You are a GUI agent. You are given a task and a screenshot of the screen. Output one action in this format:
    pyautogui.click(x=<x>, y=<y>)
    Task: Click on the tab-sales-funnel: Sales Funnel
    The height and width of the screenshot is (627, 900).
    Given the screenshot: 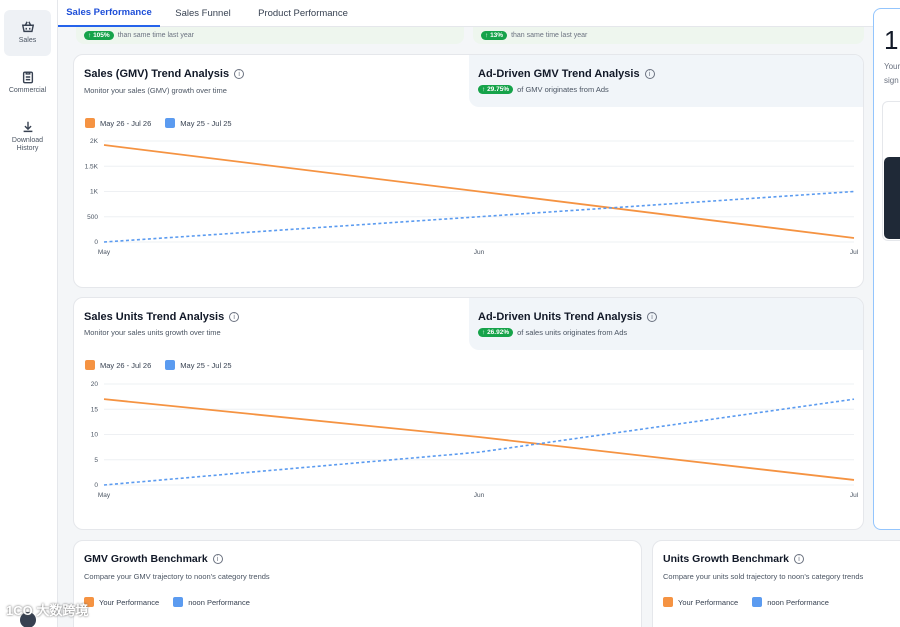 What is the action you would take?
    pyautogui.click(x=203, y=13)
    